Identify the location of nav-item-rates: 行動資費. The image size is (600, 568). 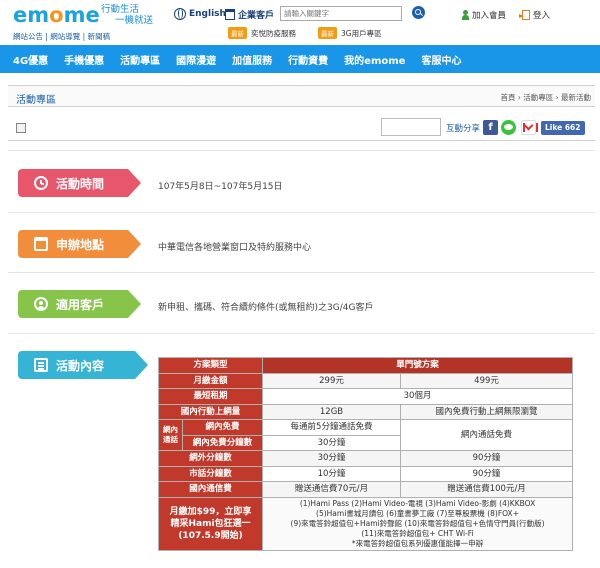
(308, 59).